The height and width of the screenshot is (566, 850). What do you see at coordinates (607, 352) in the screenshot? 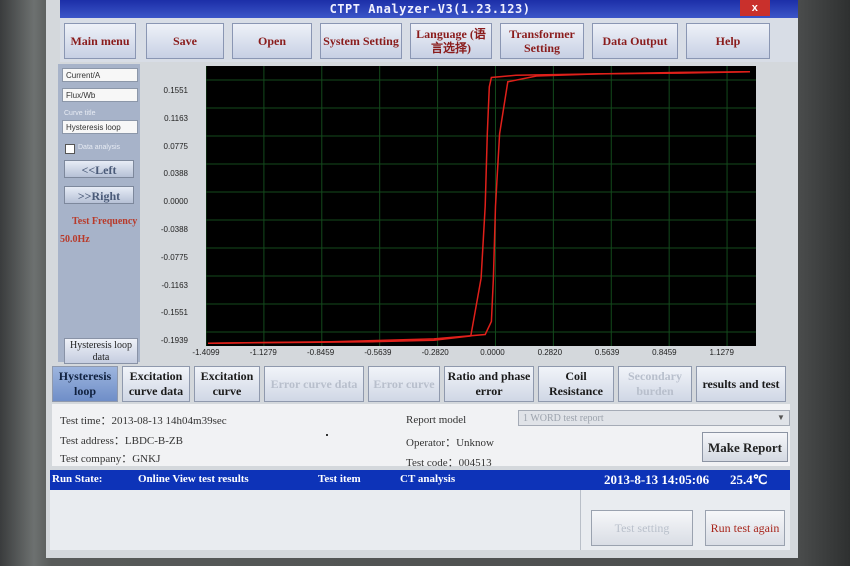
I see `x-tick-label: 0.5639` at bounding box center [607, 352].